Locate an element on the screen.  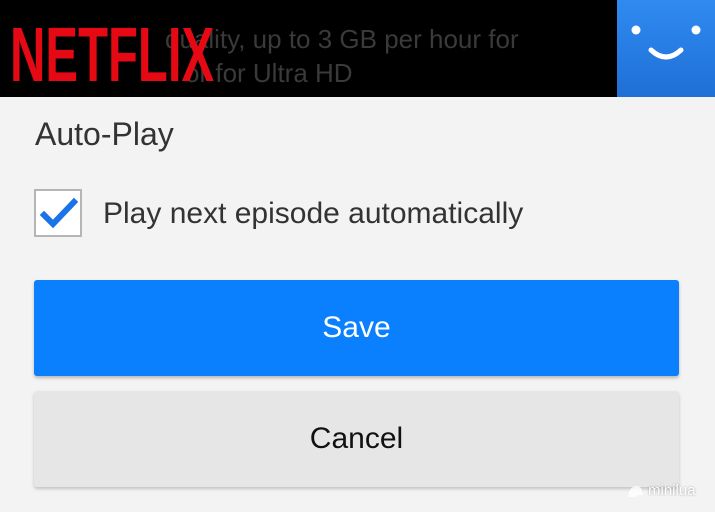
autoplay-checkbox is located at coordinates (58, 213).